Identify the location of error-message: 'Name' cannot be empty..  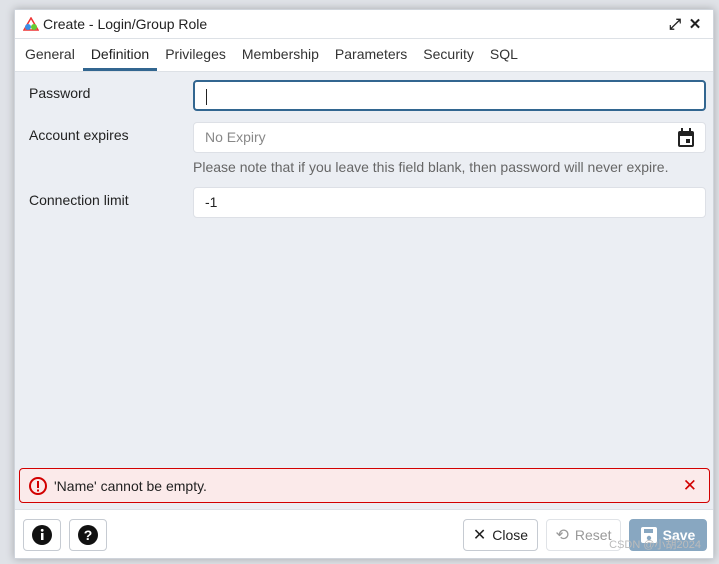
(130, 485).